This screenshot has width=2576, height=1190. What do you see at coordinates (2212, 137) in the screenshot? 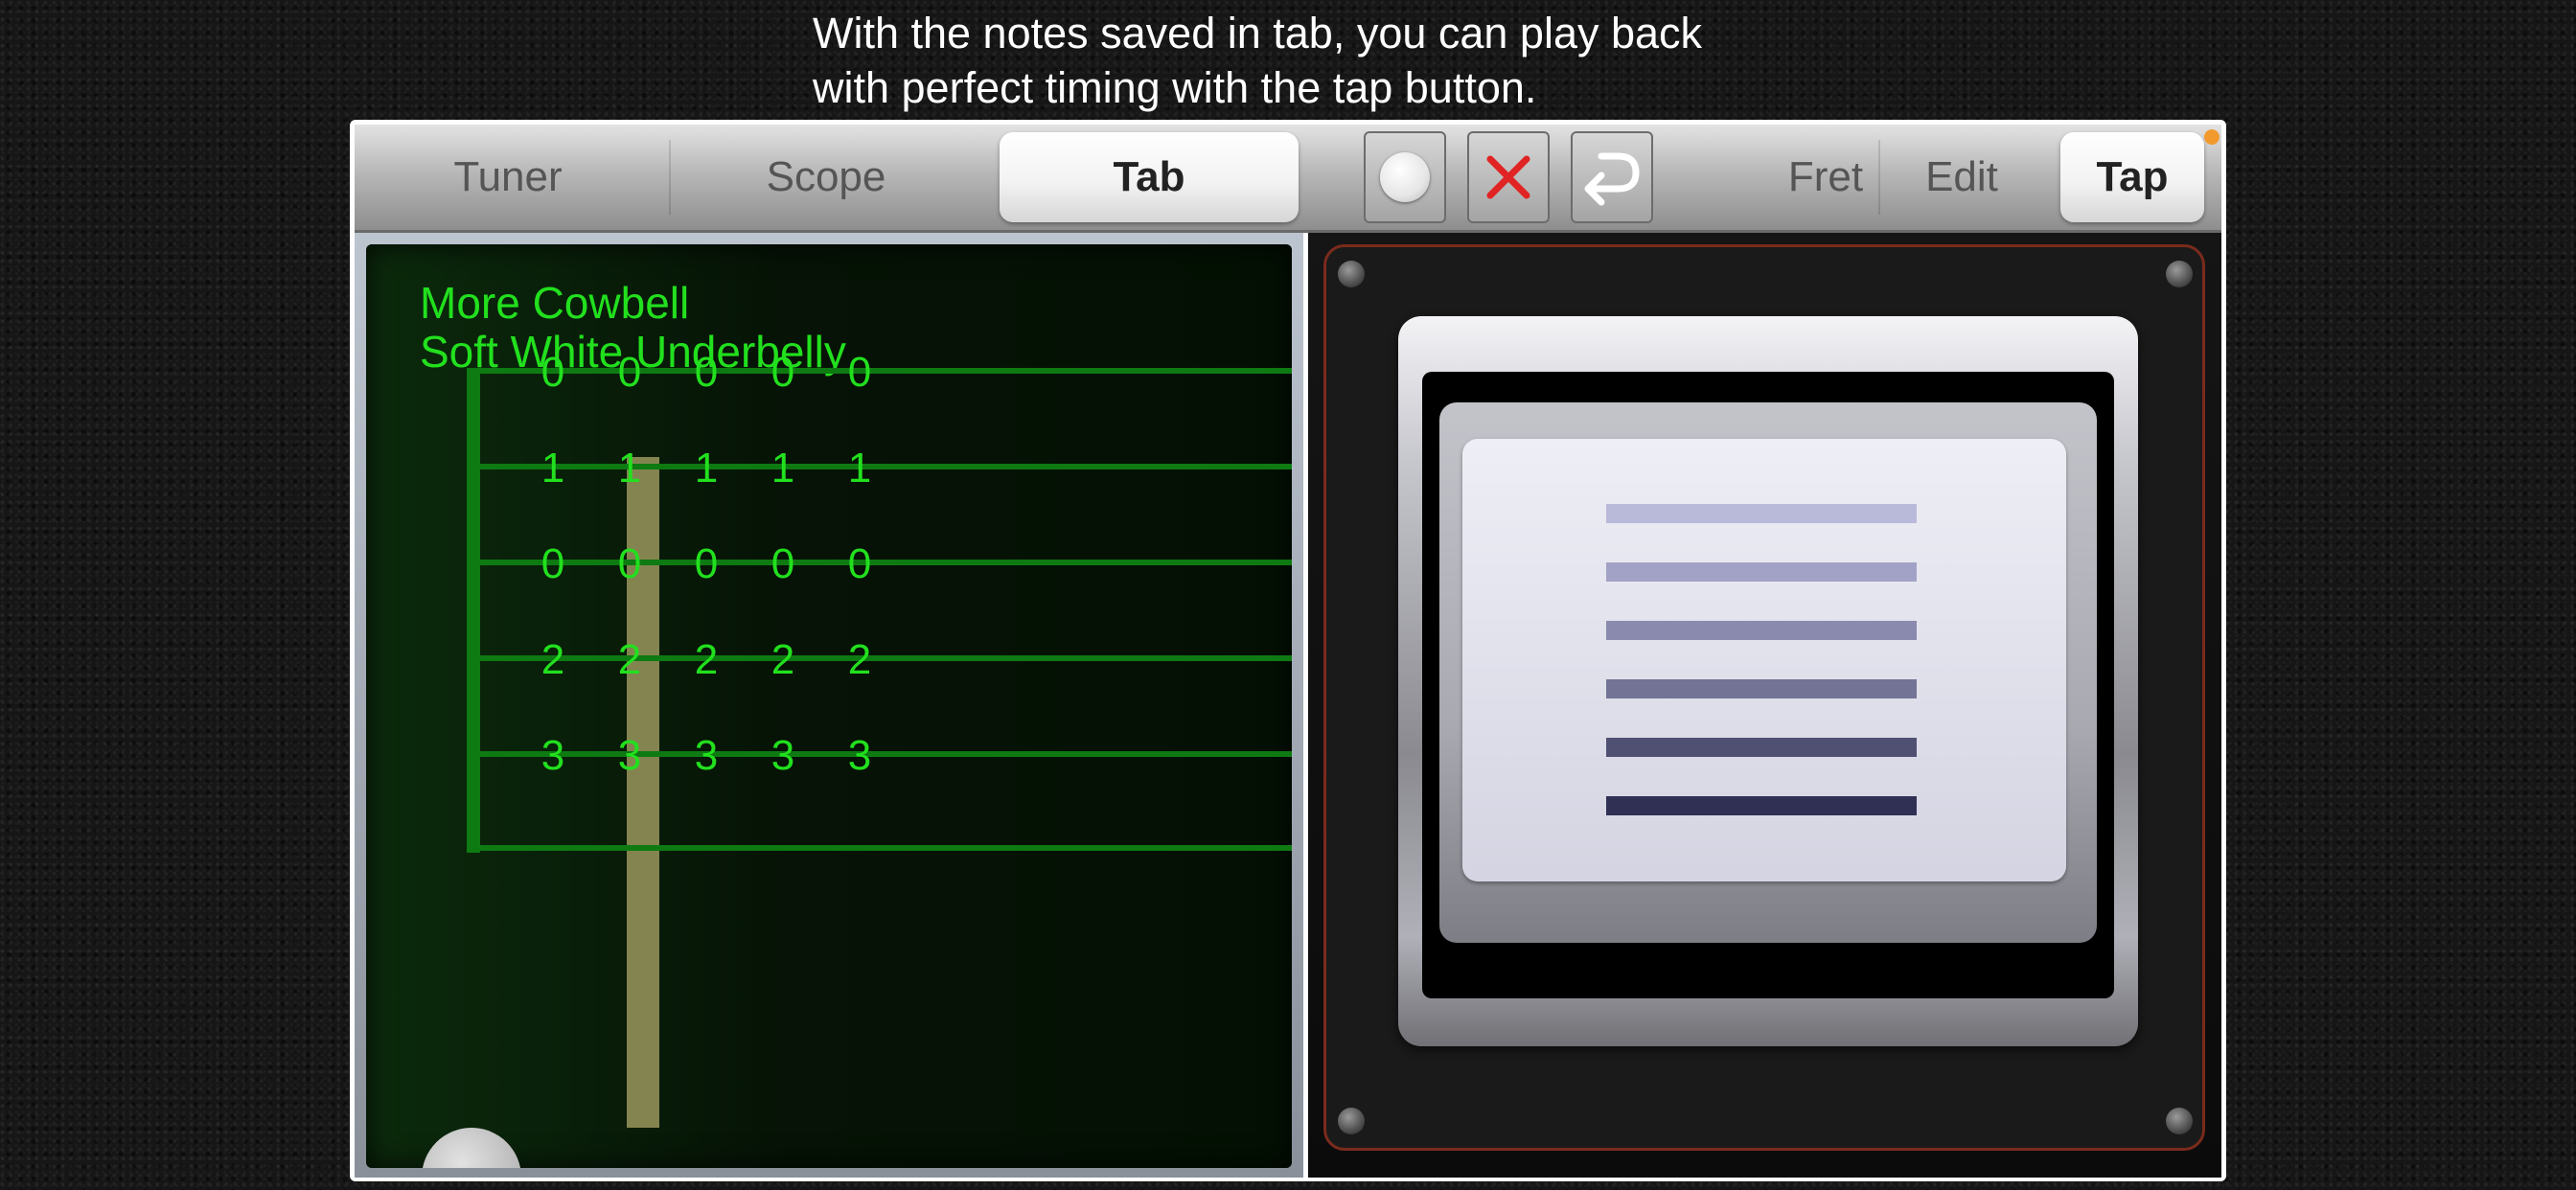
I see `status-indicator-dot` at bounding box center [2212, 137].